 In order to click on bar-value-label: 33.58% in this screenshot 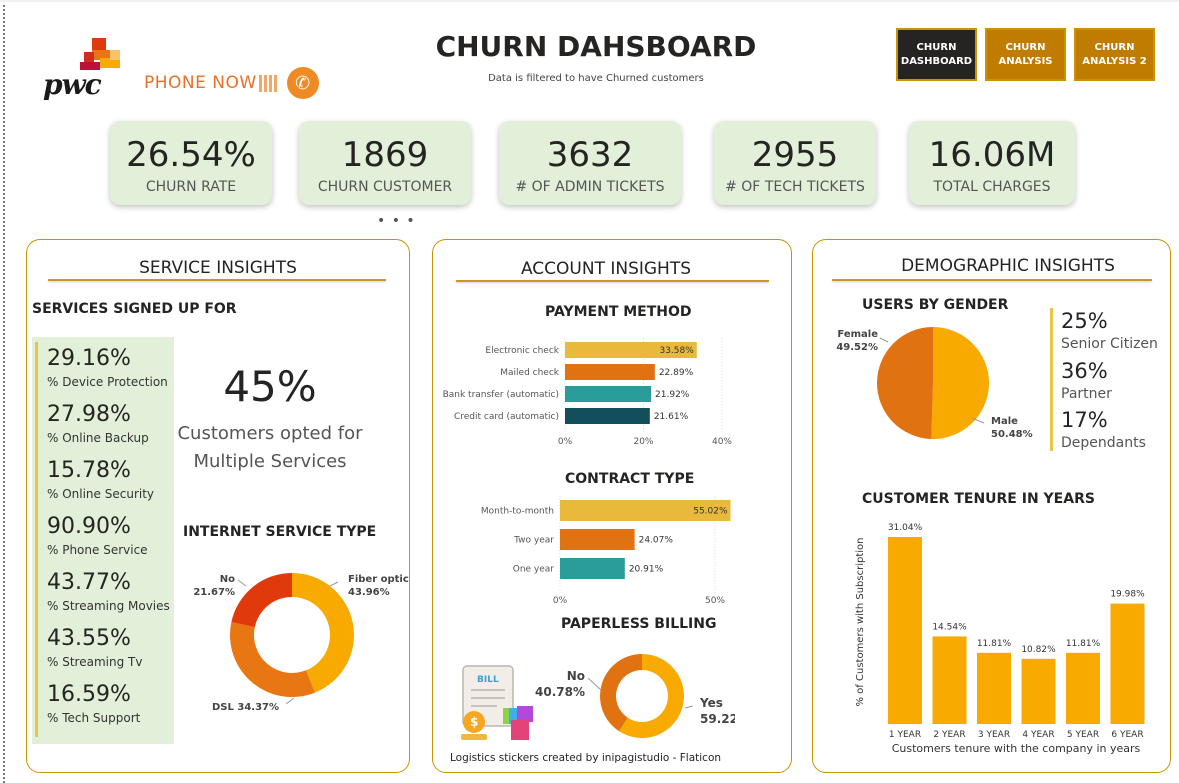, I will do `click(676, 351)`.